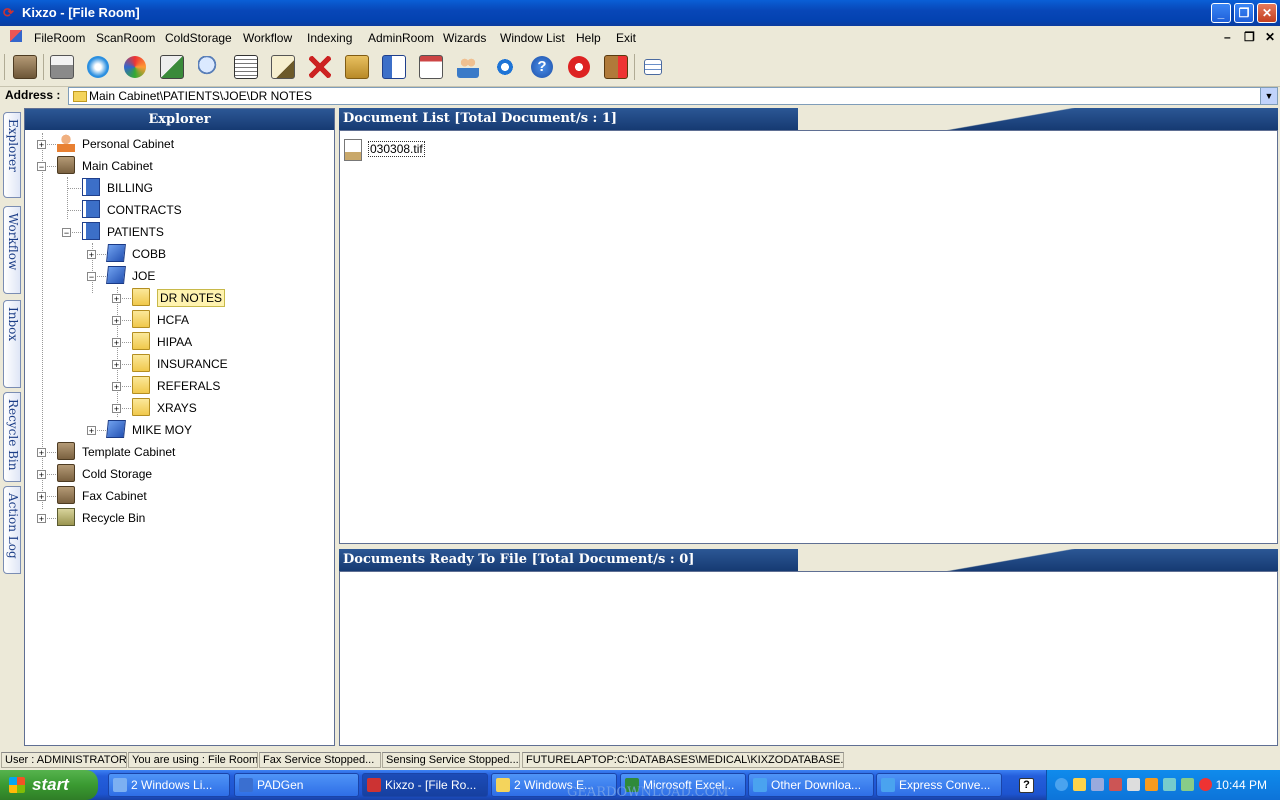 This screenshot has height=800, width=1280. Describe the element at coordinates (12, 344) in the screenshot. I see `tab-inbox: Inbox` at that location.